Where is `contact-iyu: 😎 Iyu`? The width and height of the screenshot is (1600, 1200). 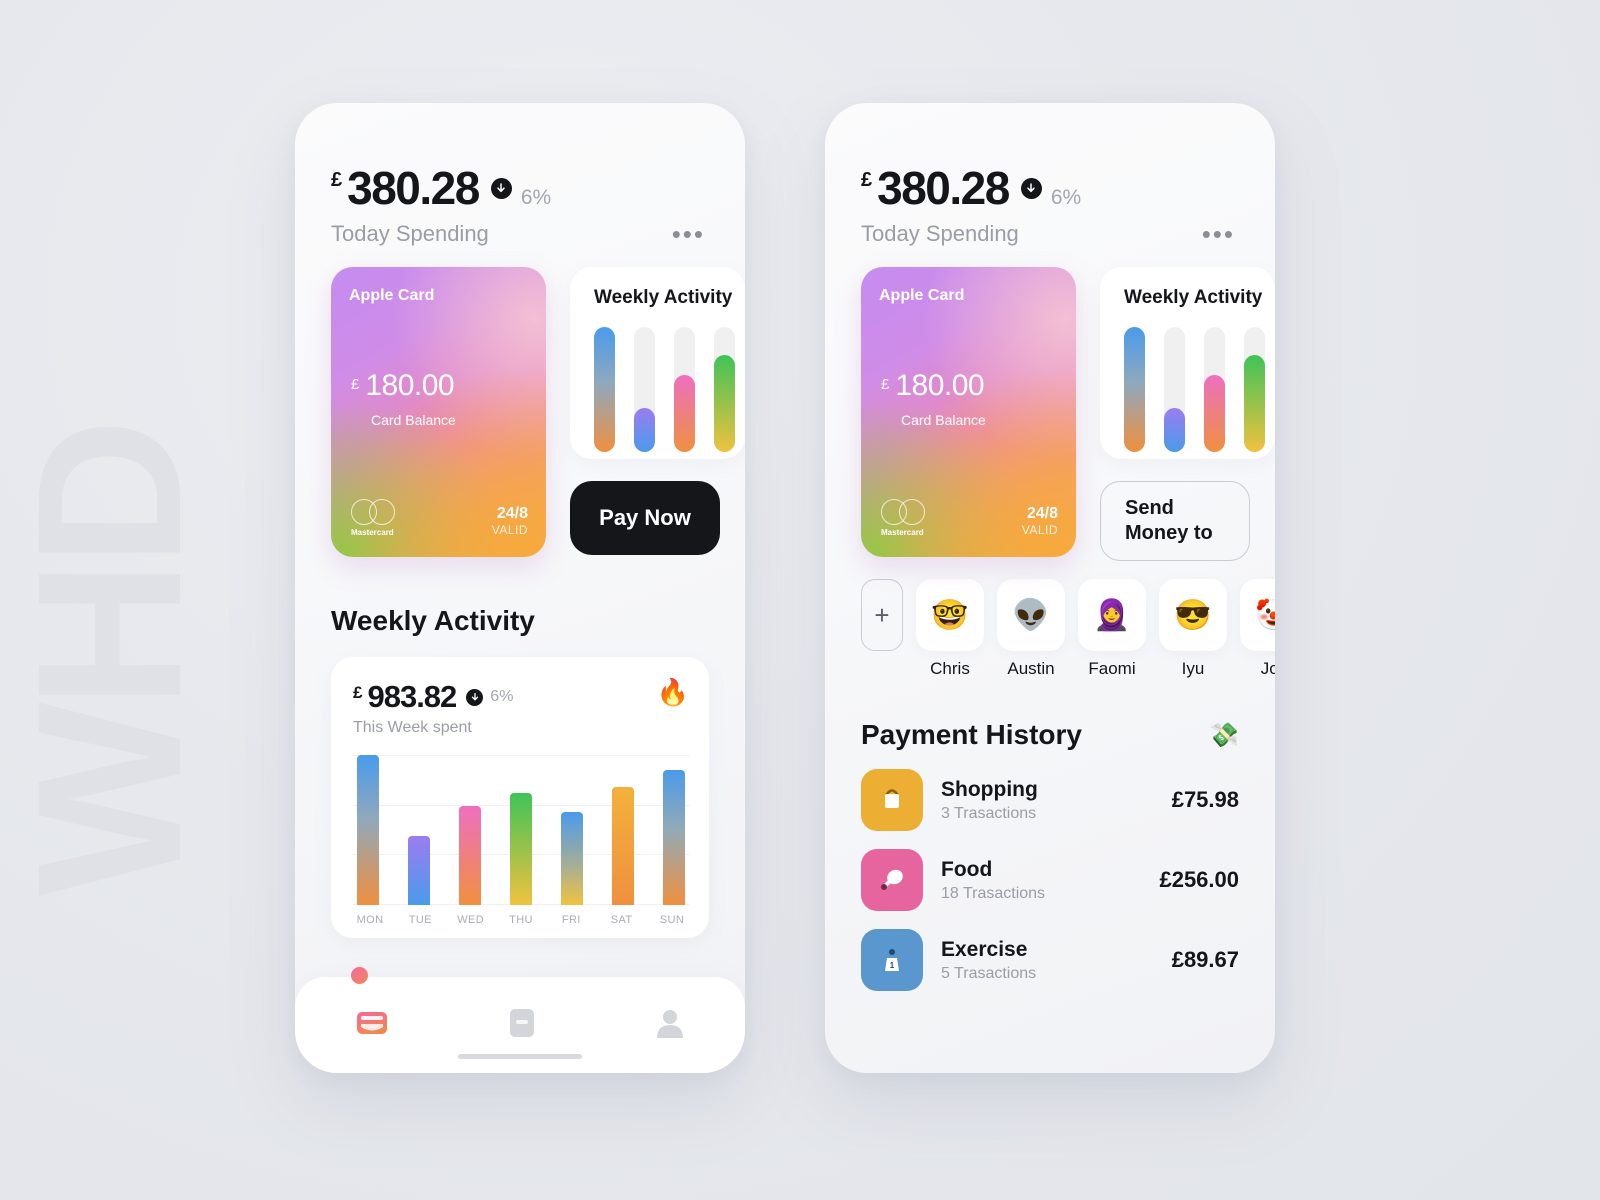 contact-iyu: 😎 Iyu is located at coordinates (1193, 629).